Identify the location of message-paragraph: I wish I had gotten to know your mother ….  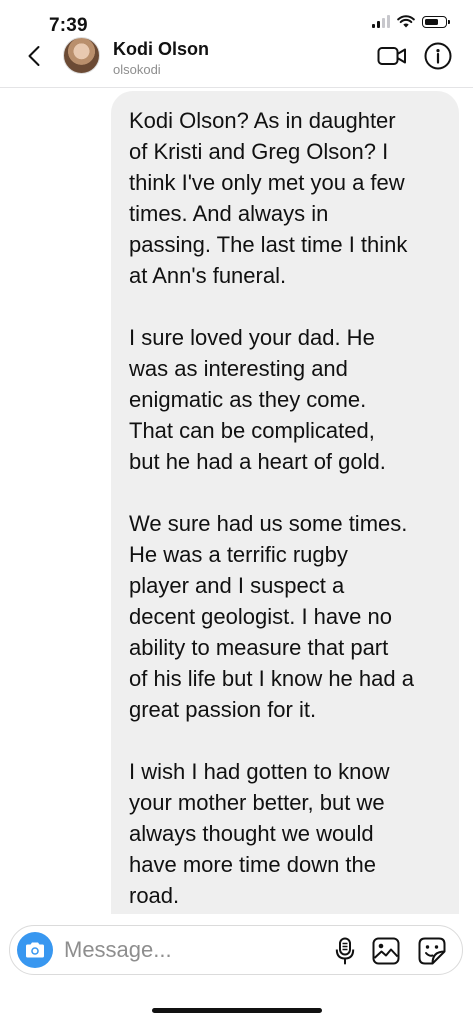
(259, 833).